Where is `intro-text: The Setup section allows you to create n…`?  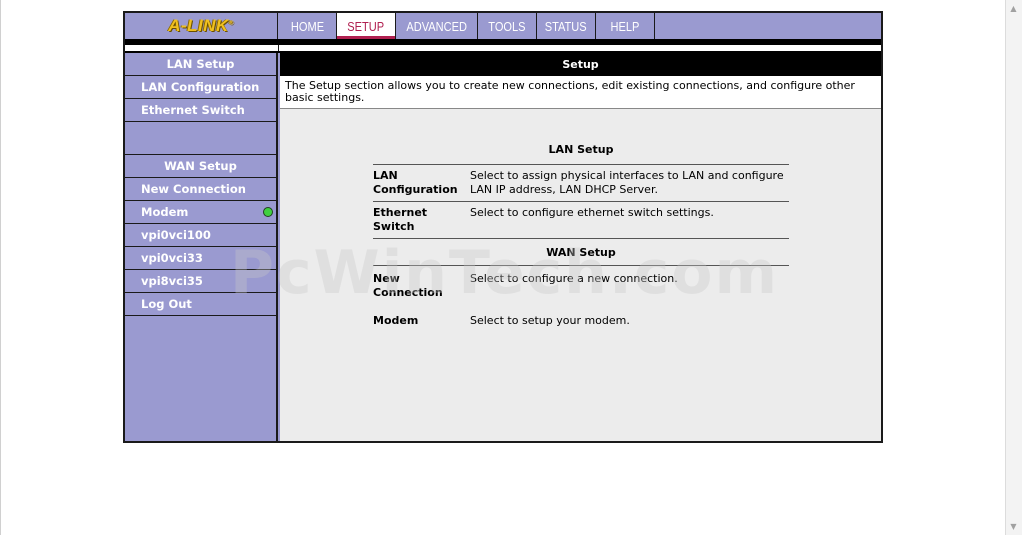
intro-text: The Setup section allows you to create n… is located at coordinates (580, 92).